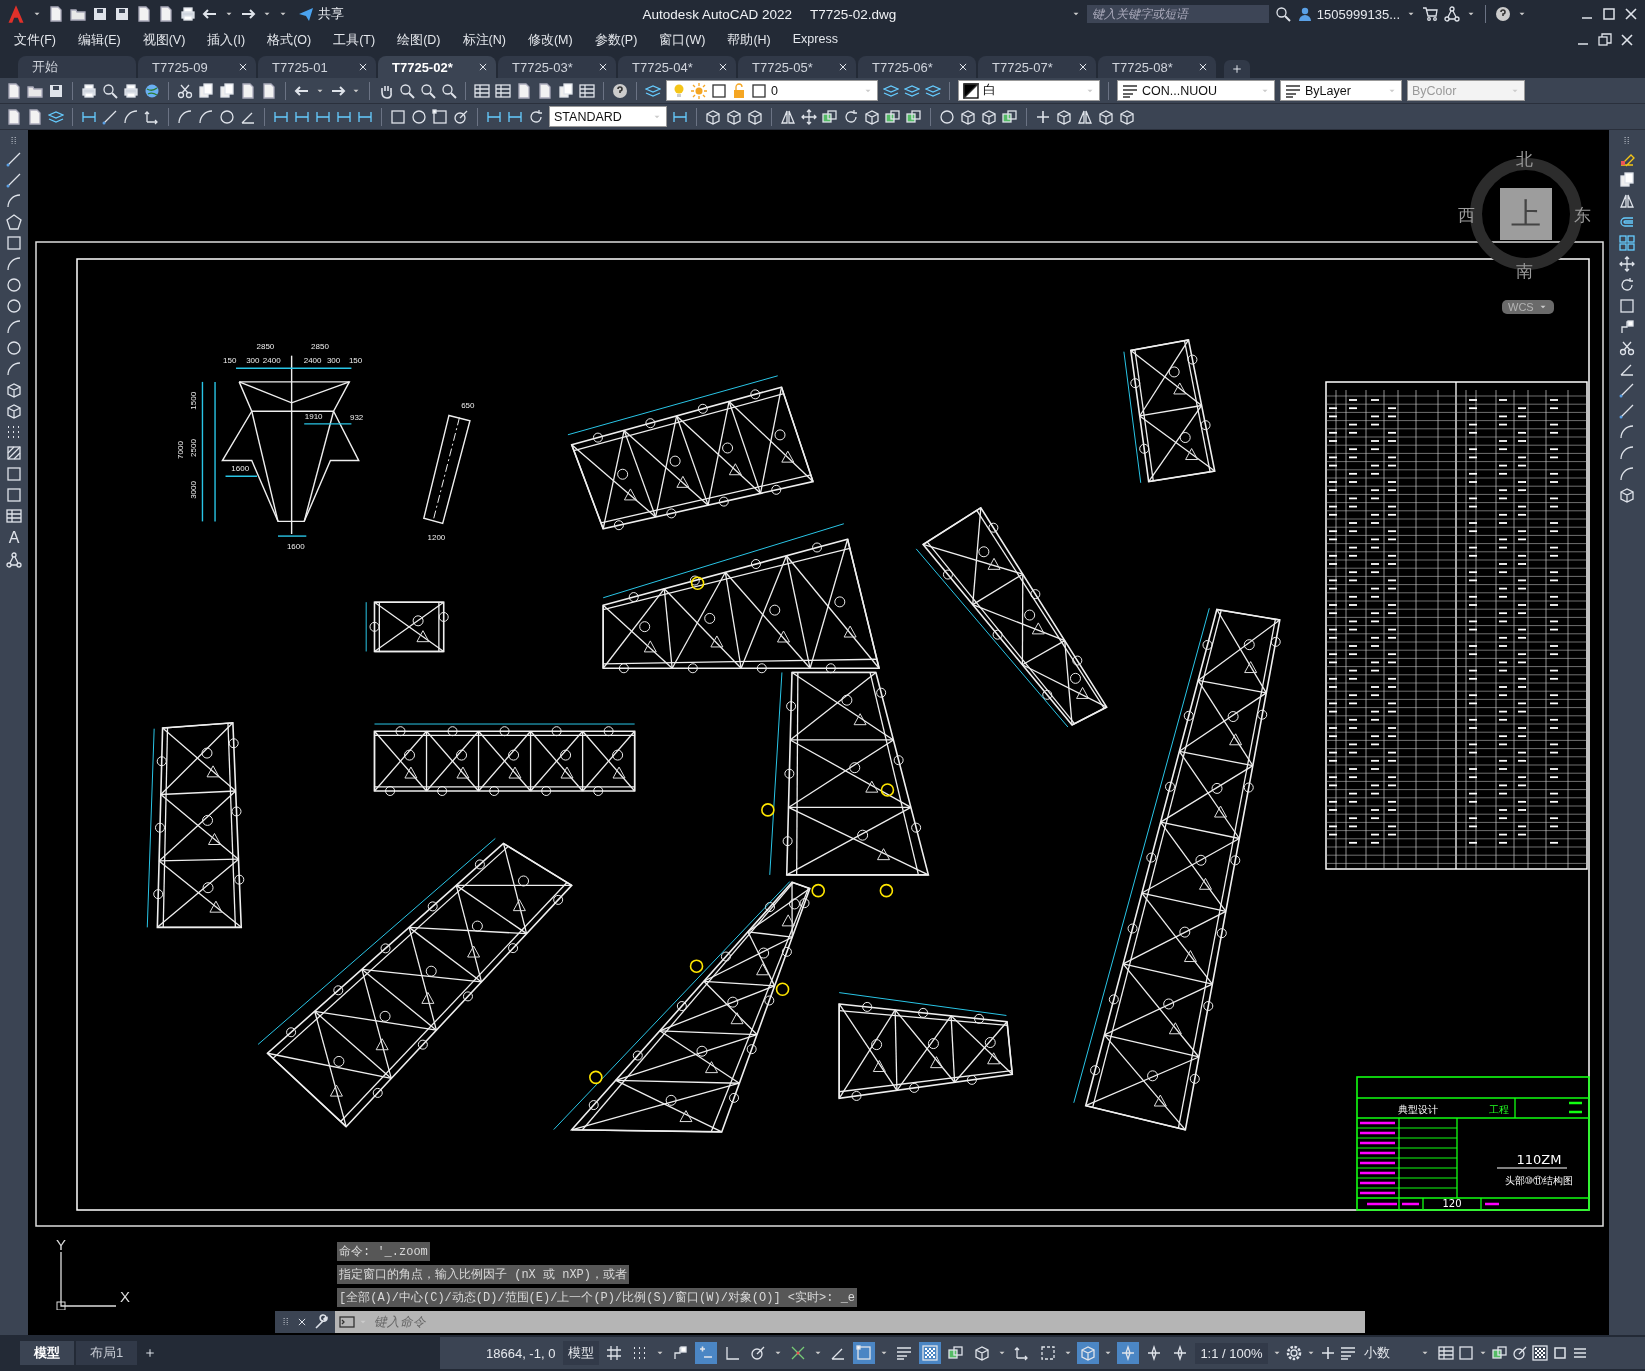  Describe the element at coordinates (1526, 214) in the screenshot. I see `viewcube-face: 上` at that location.